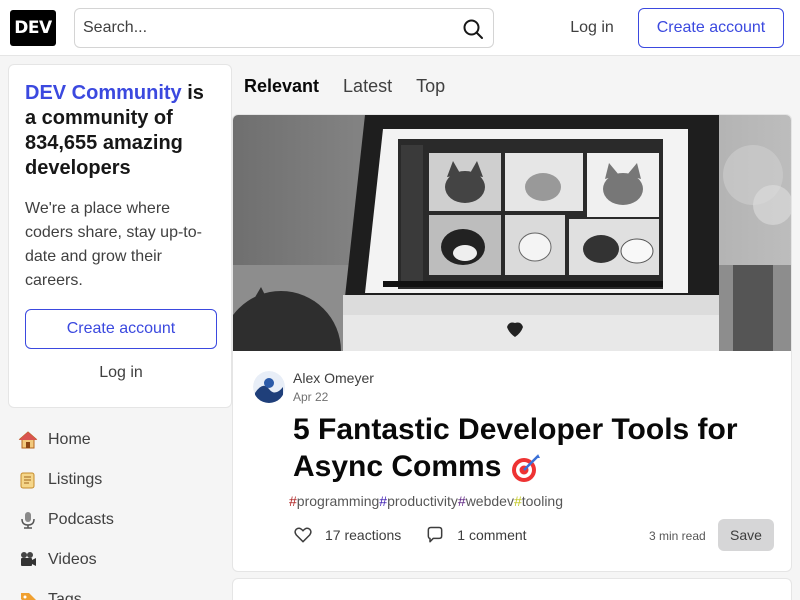  What do you see at coordinates (28, 520) in the screenshot?
I see `microphone-icon` at bounding box center [28, 520].